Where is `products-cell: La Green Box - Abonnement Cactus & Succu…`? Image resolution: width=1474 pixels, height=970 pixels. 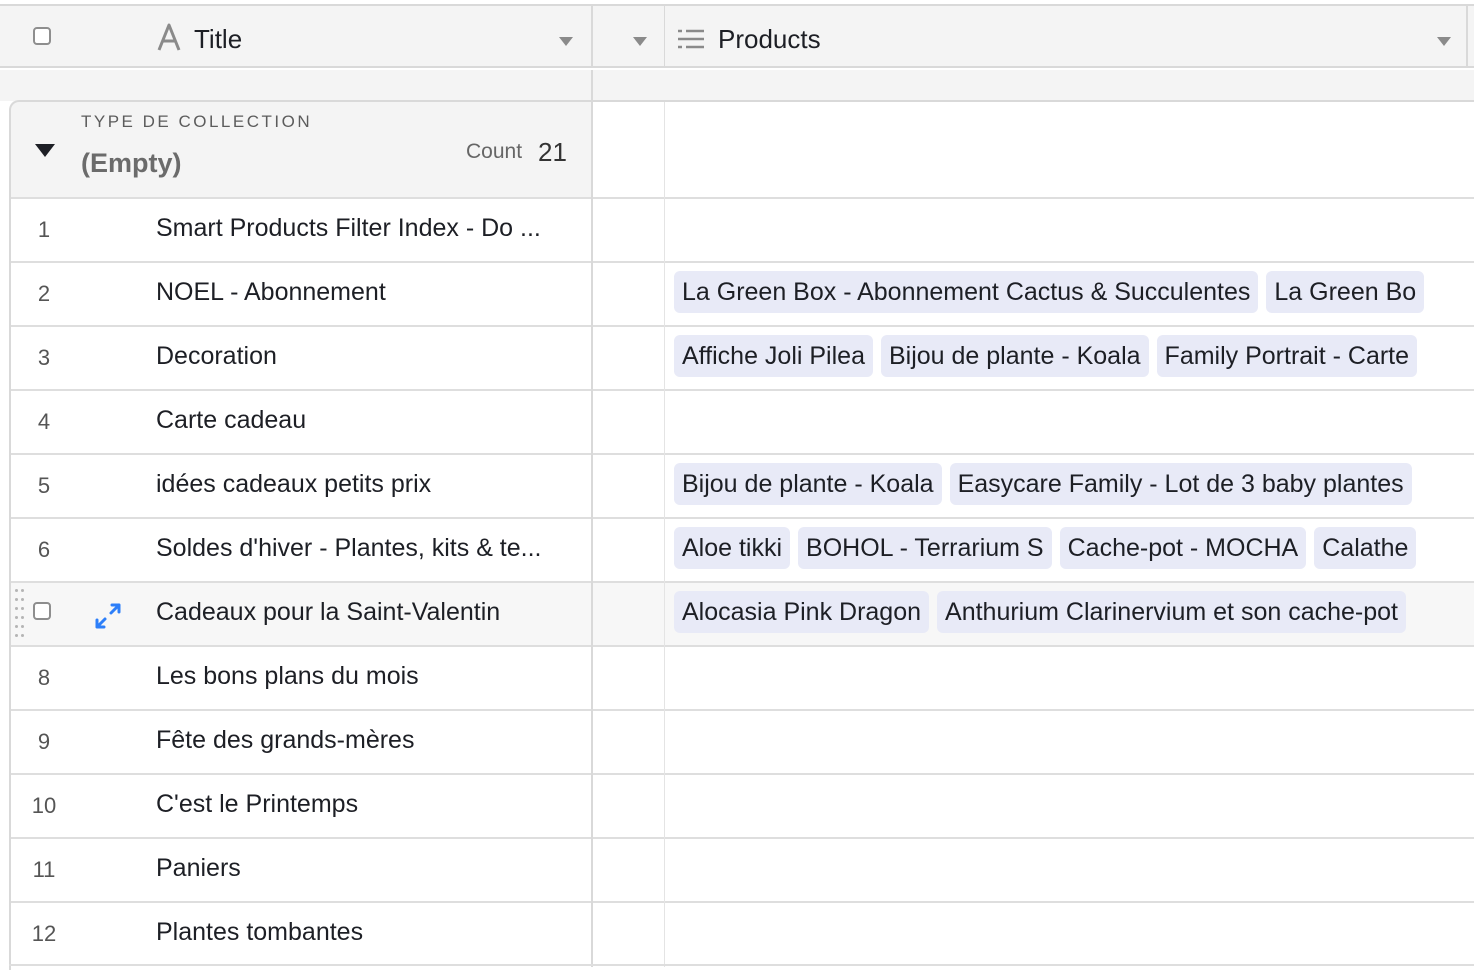 products-cell: La Green Box - Abonnement Cactus & Succu… is located at coordinates (1074, 294).